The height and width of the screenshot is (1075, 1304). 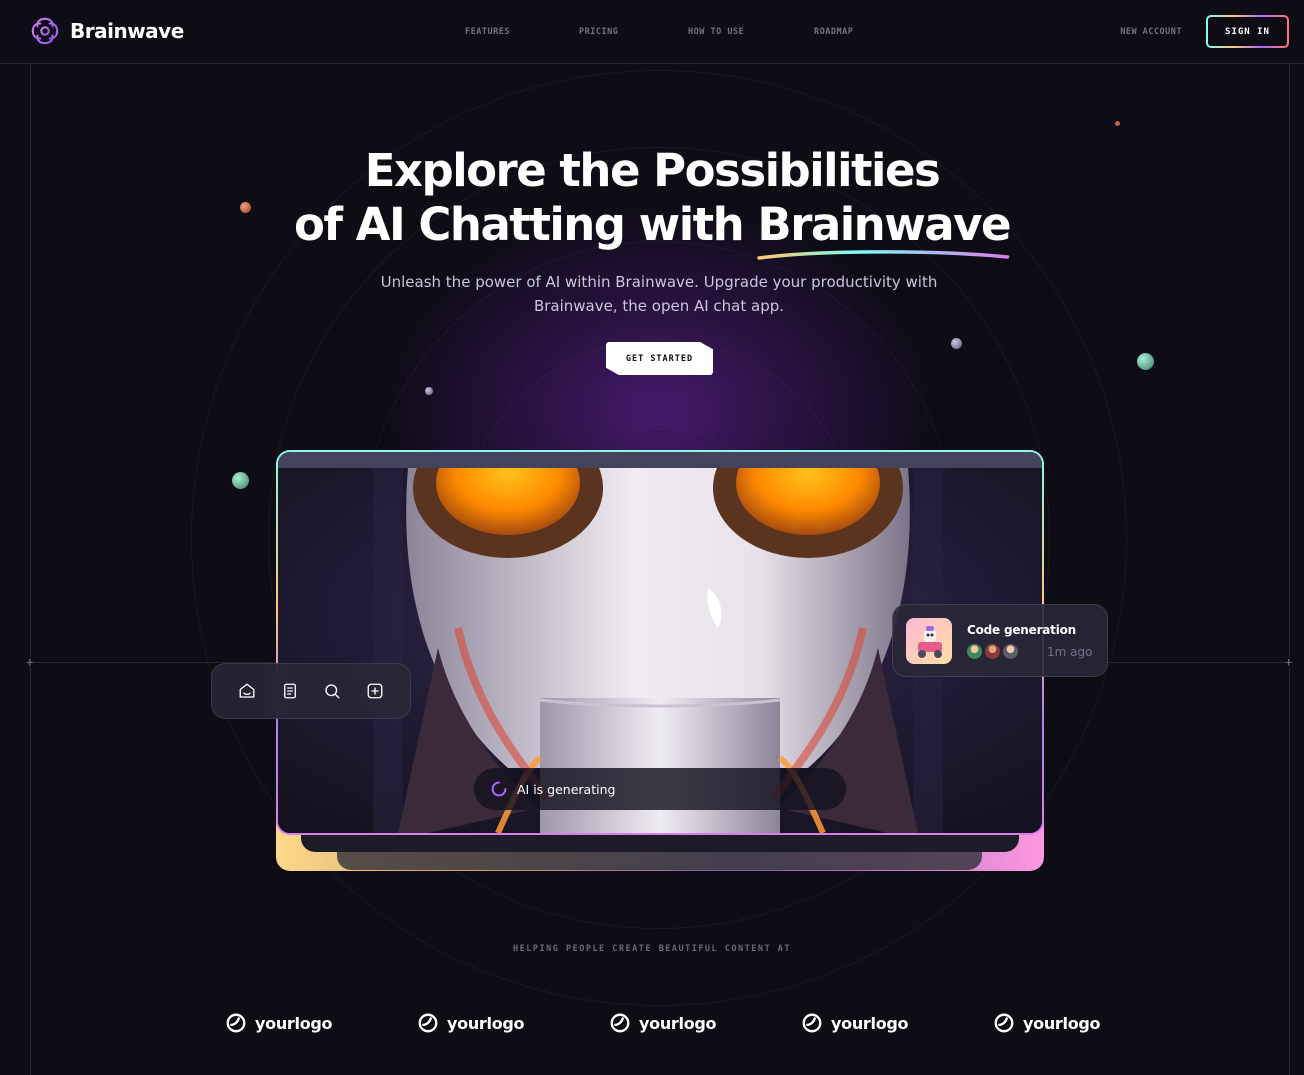 What do you see at coordinates (1247, 31) in the screenshot?
I see `sign-in-button: SIGN IN` at bounding box center [1247, 31].